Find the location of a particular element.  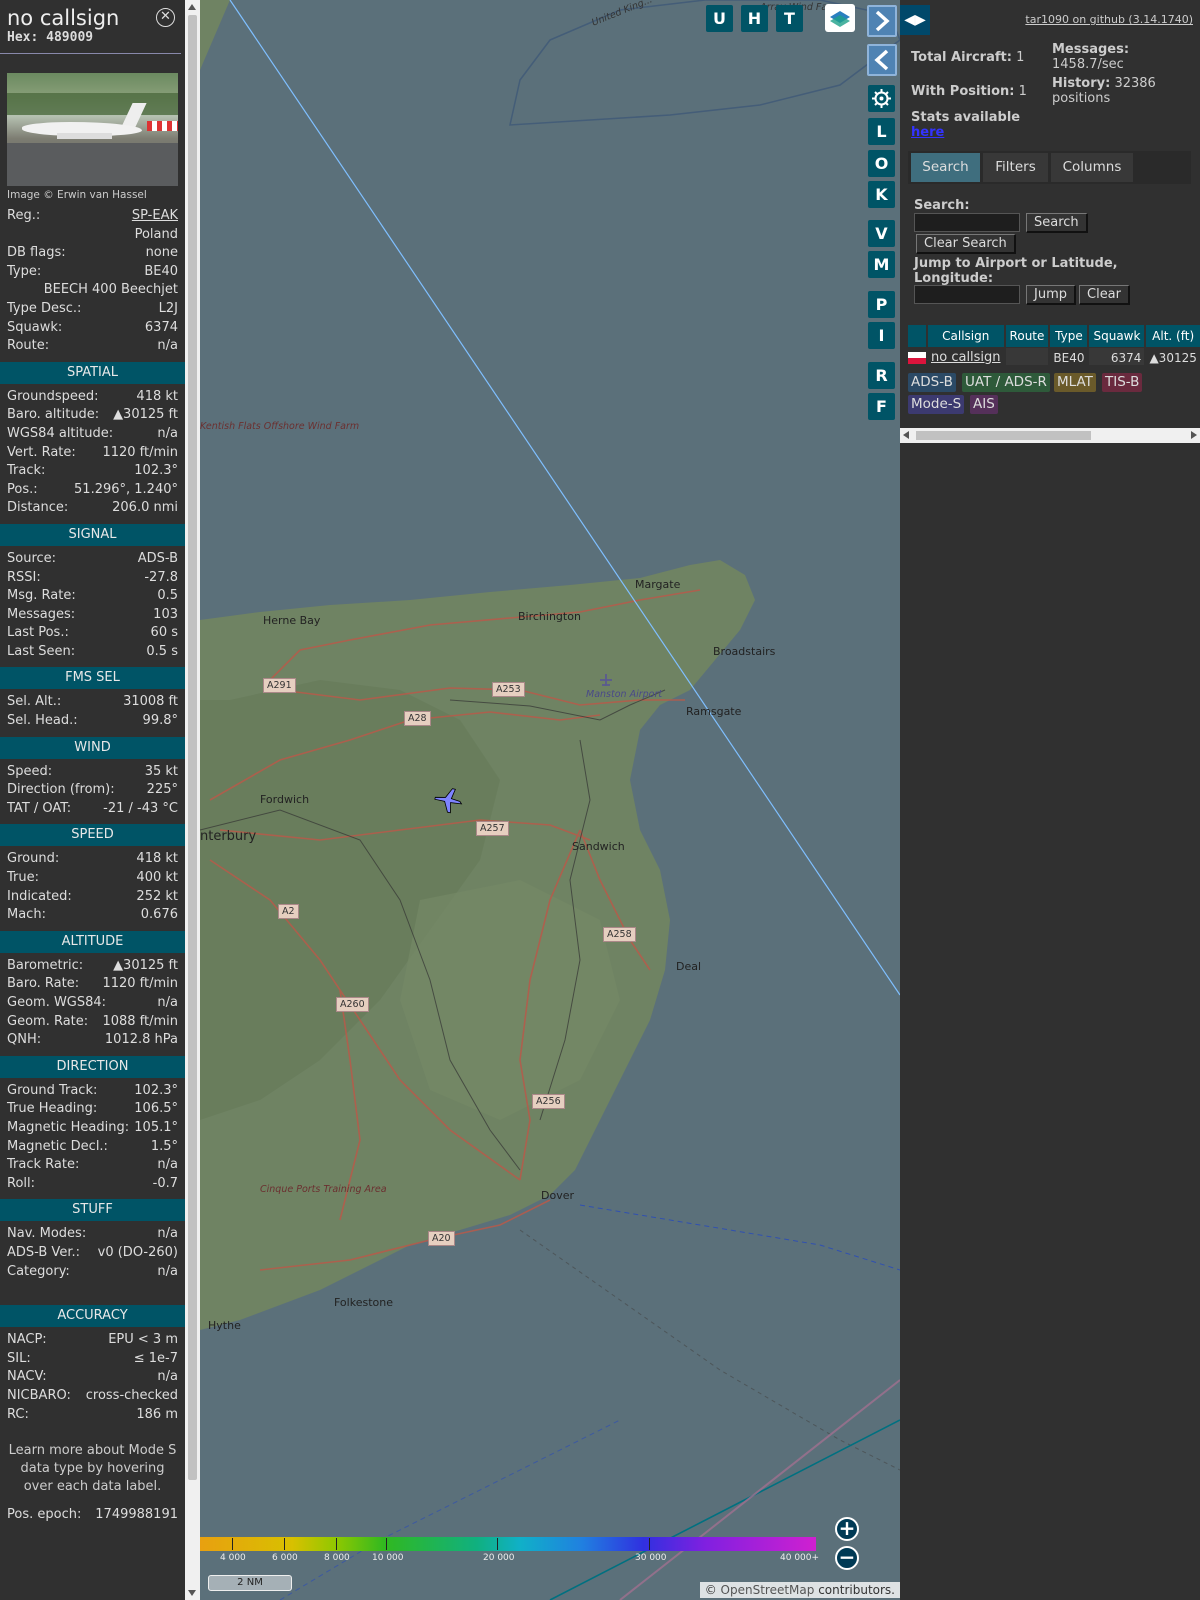

info-panel-scrollbar is located at coordinates (192, 800).